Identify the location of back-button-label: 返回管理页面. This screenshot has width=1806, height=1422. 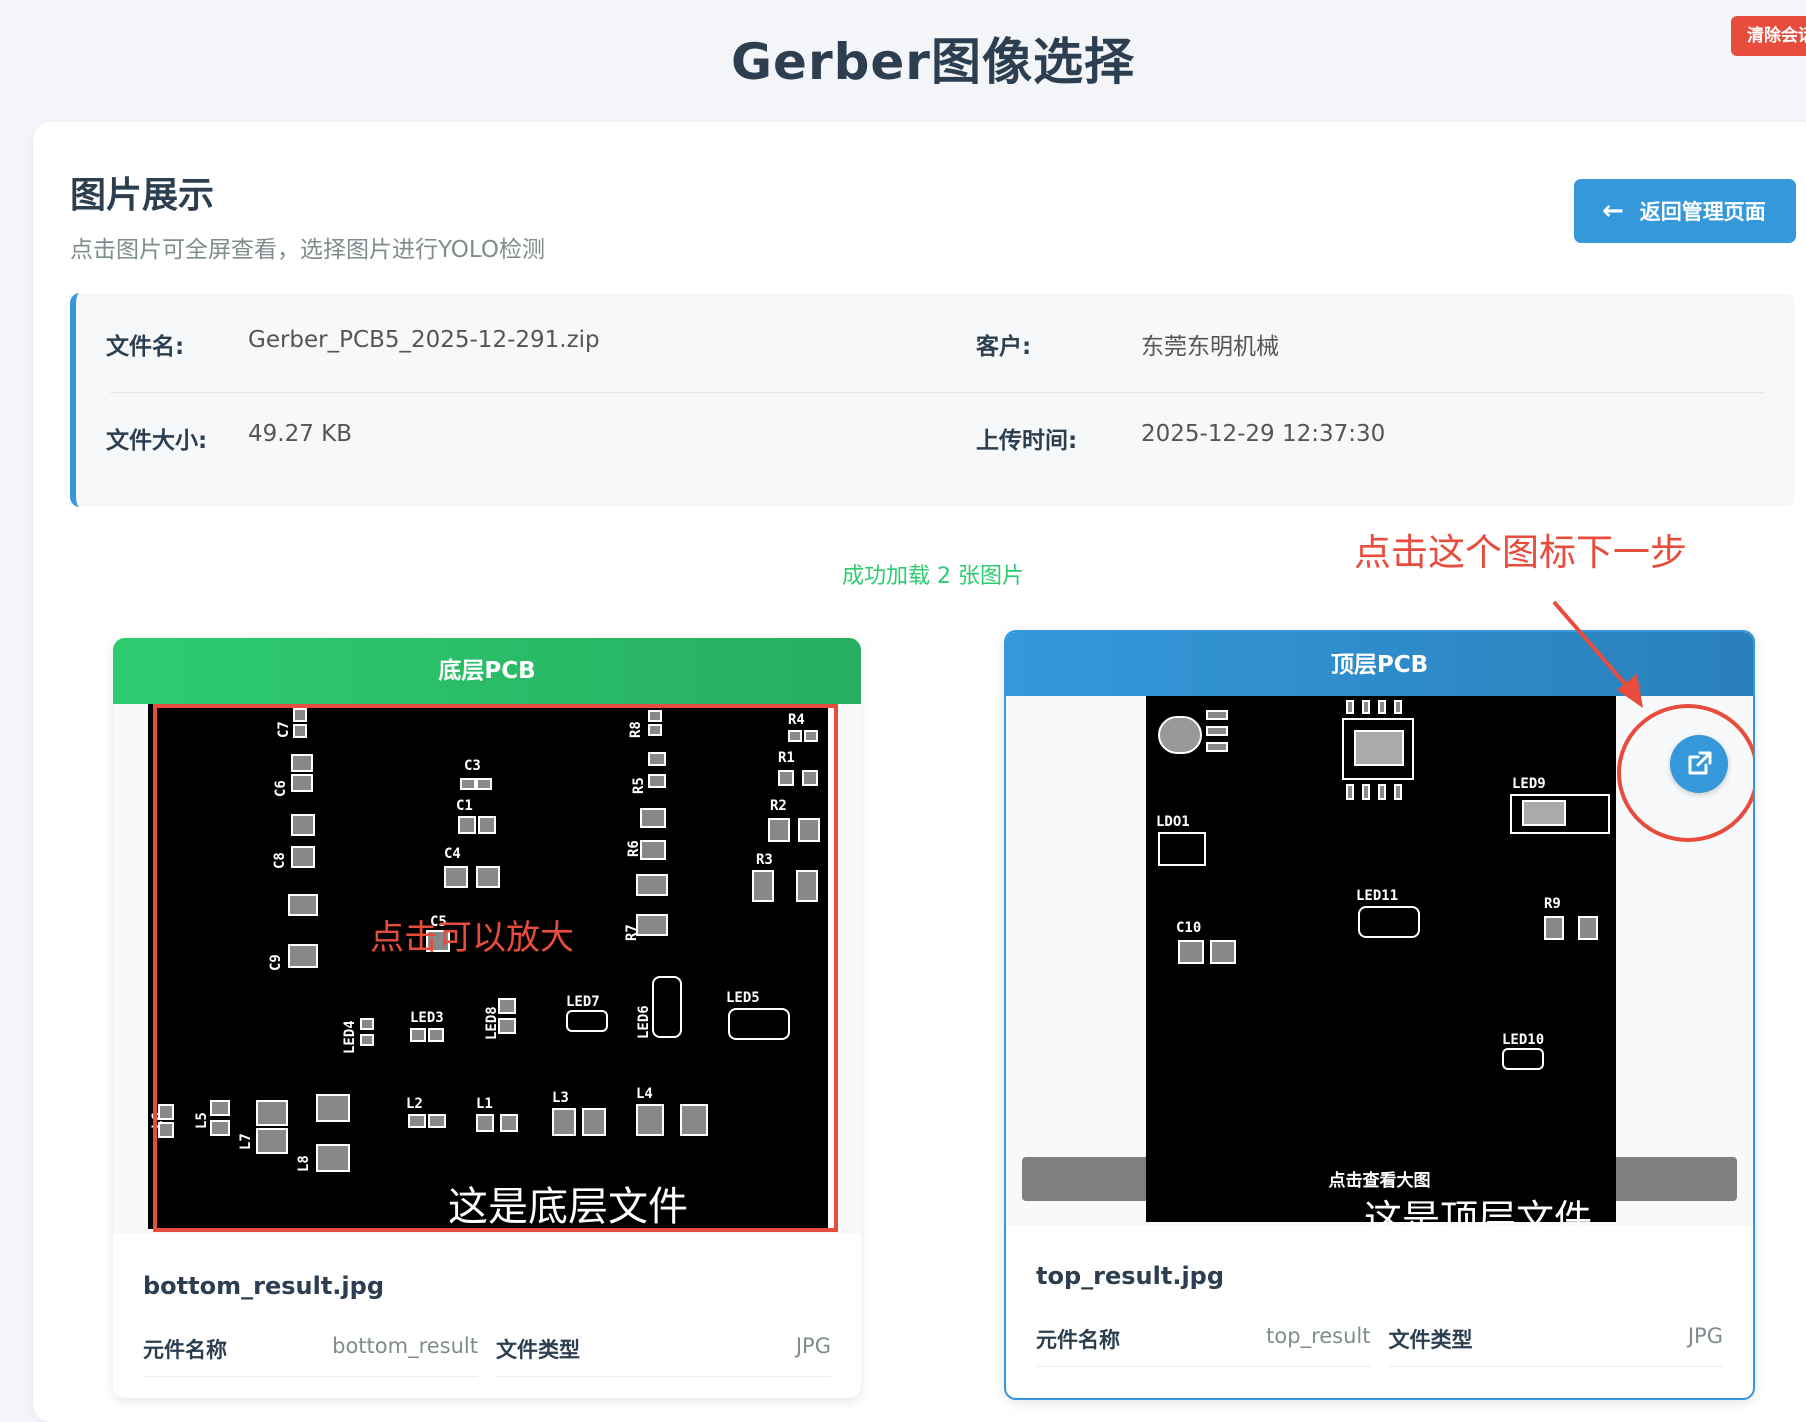
(1702, 212).